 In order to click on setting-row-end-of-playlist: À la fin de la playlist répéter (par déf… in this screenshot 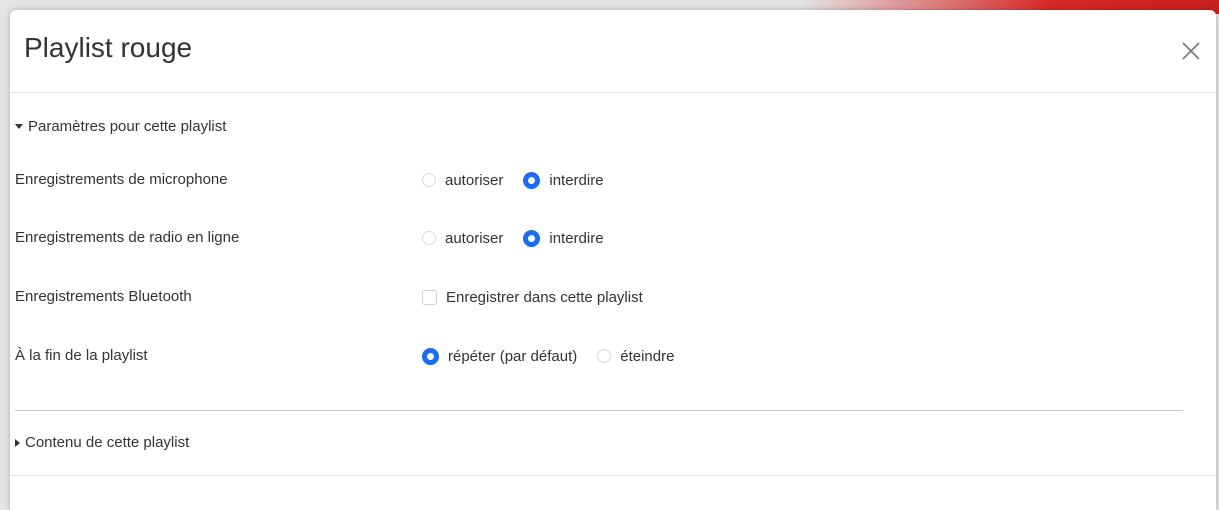, I will do `click(600, 356)`.